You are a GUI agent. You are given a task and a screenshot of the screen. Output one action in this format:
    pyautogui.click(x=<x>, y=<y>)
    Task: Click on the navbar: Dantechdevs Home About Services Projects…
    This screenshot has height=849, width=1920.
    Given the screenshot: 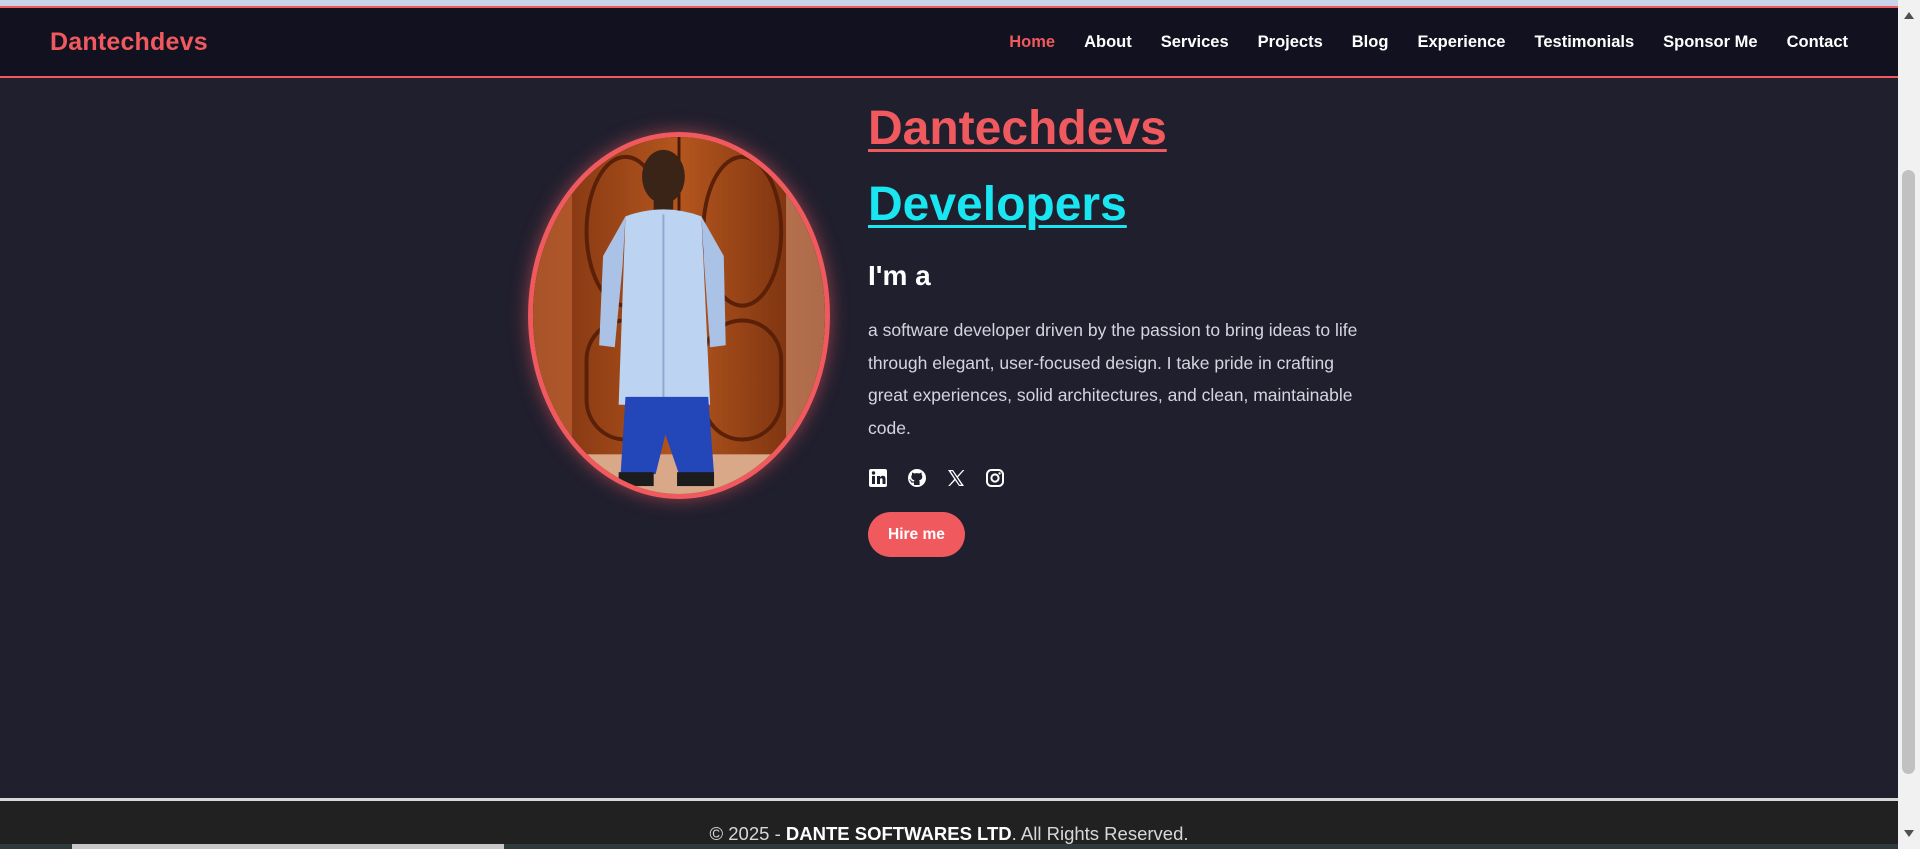 What is the action you would take?
    pyautogui.click(x=949, y=43)
    